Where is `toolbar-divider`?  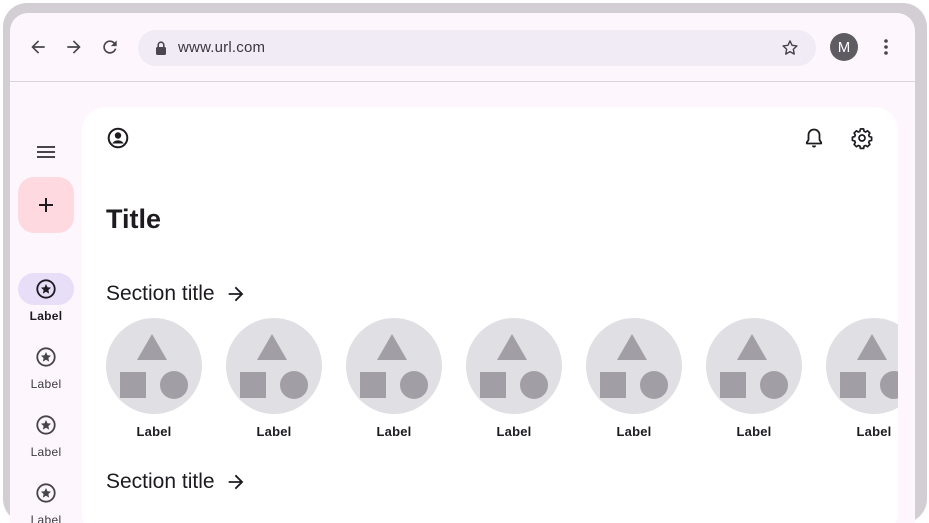 toolbar-divider is located at coordinates (462, 81).